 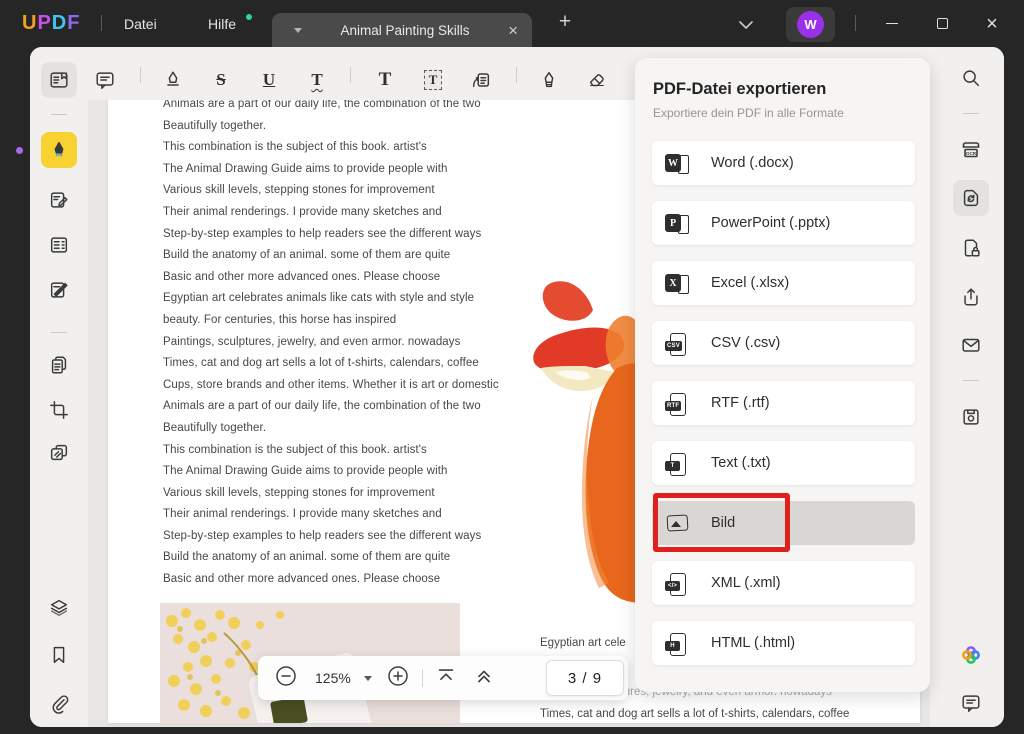 I want to click on strikethrough-icon: S, so click(x=221, y=80).